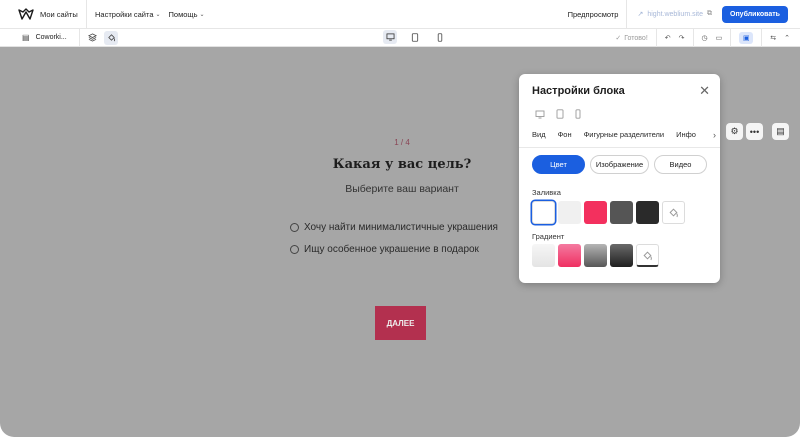 Image resolution: width=800 pixels, height=437 pixels. I want to click on bg-type-color: Цвет, so click(558, 164).